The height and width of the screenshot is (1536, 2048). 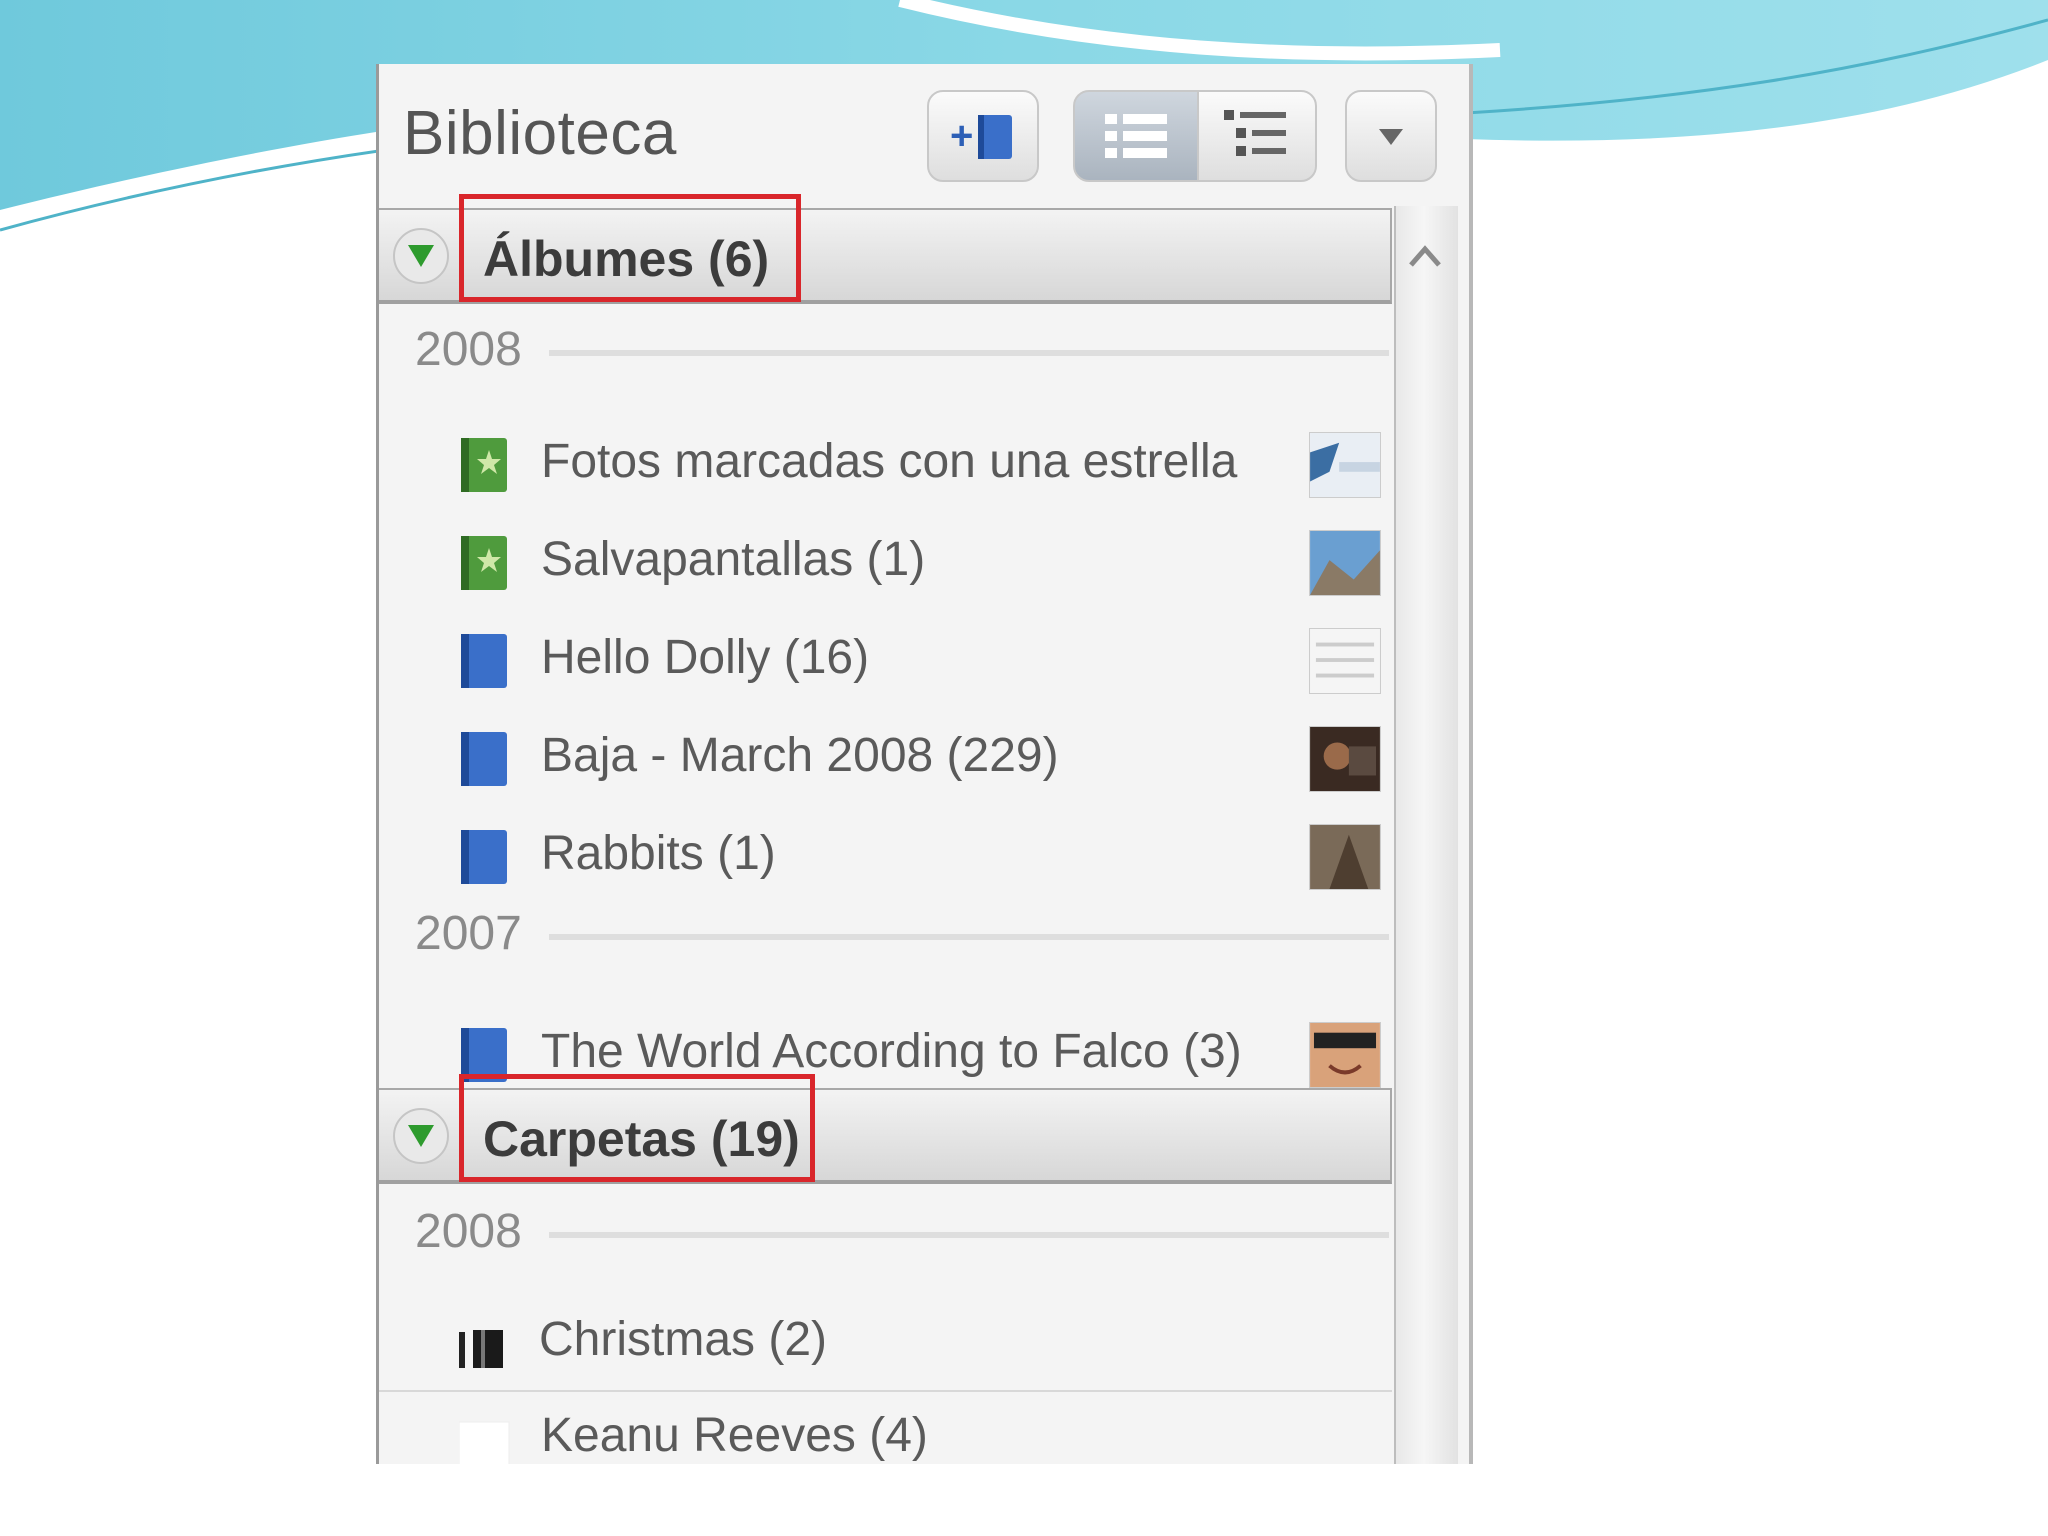 I want to click on list-item: Salvapantallas (1), so click(x=885, y=562).